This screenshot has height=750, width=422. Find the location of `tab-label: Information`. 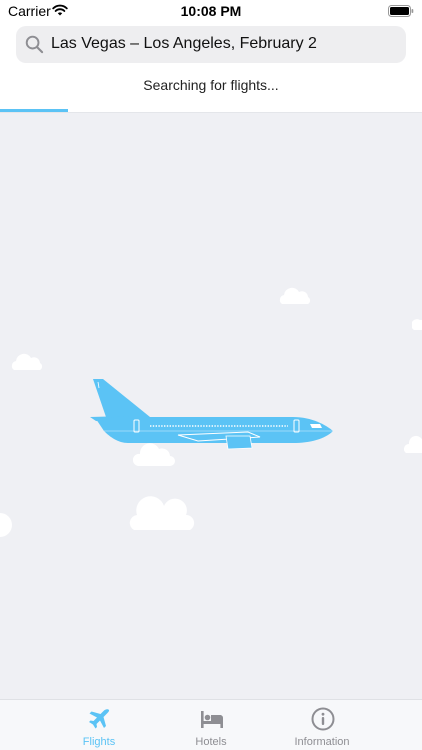

tab-label: Information is located at coordinates (322, 742).